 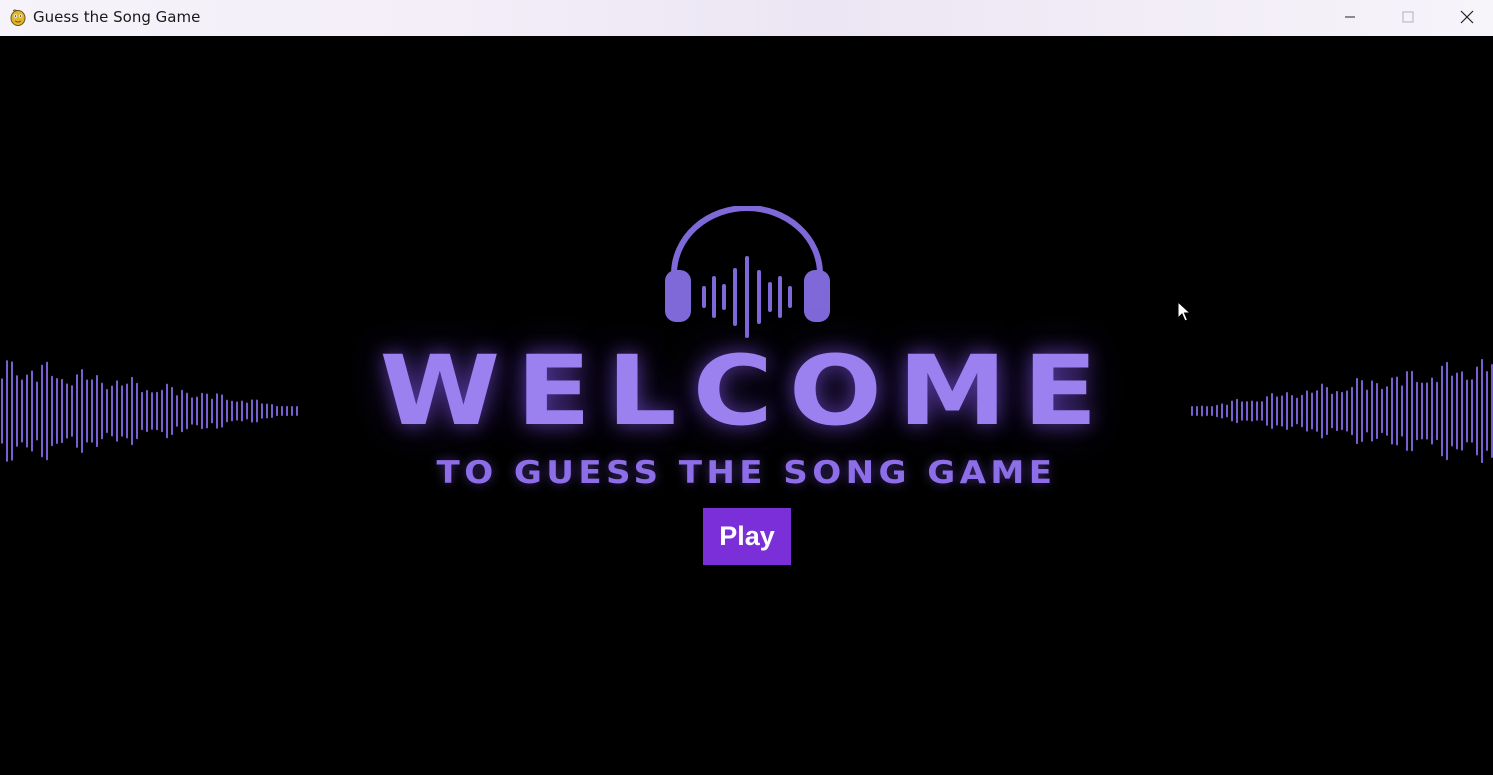 I want to click on window-title: Guess the Song Game, so click(x=117, y=17).